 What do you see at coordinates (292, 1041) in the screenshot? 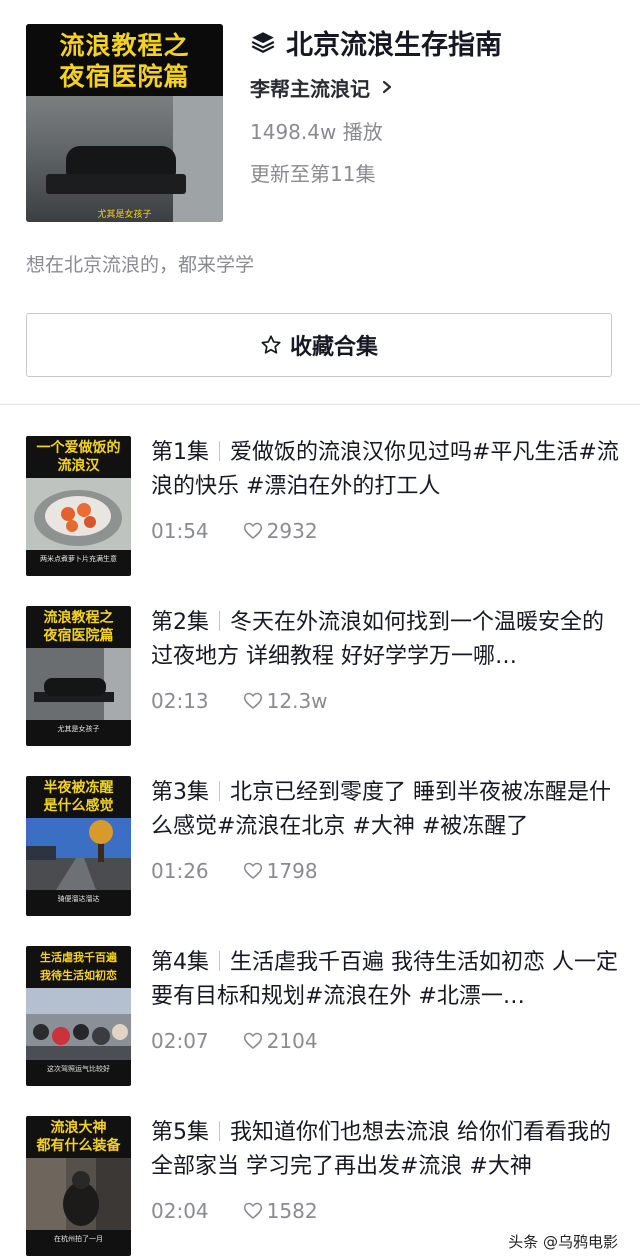
I see `episode-likes: 2104` at bounding box center [292, 1041].